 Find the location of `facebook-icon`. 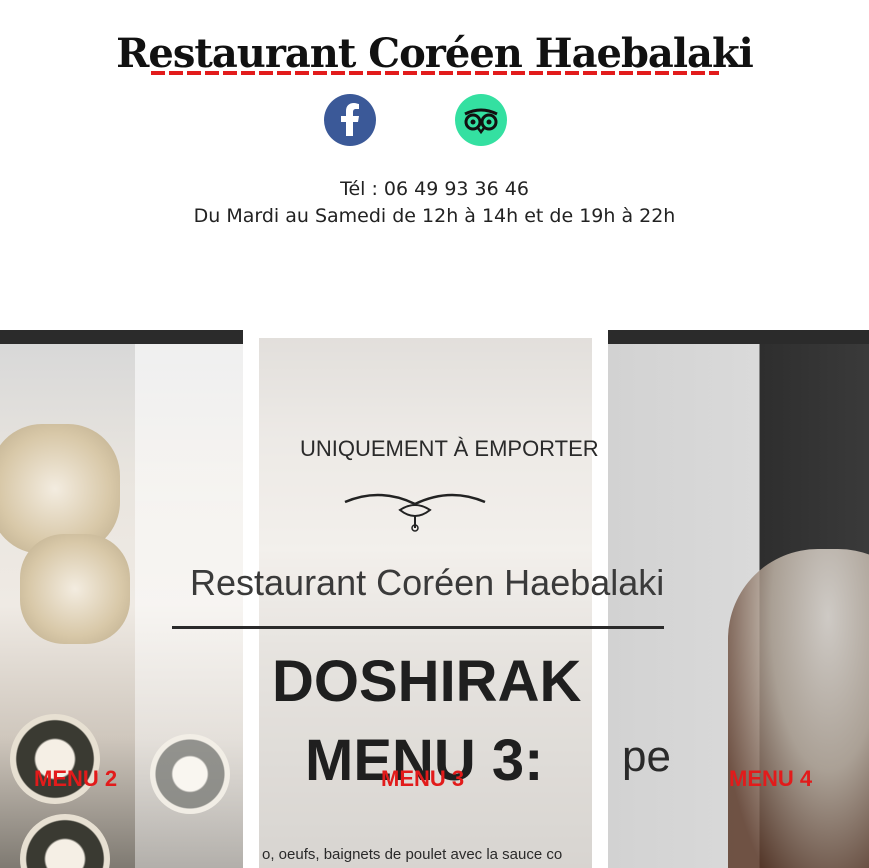

facebook-icon is located at coordinates (350, 119).